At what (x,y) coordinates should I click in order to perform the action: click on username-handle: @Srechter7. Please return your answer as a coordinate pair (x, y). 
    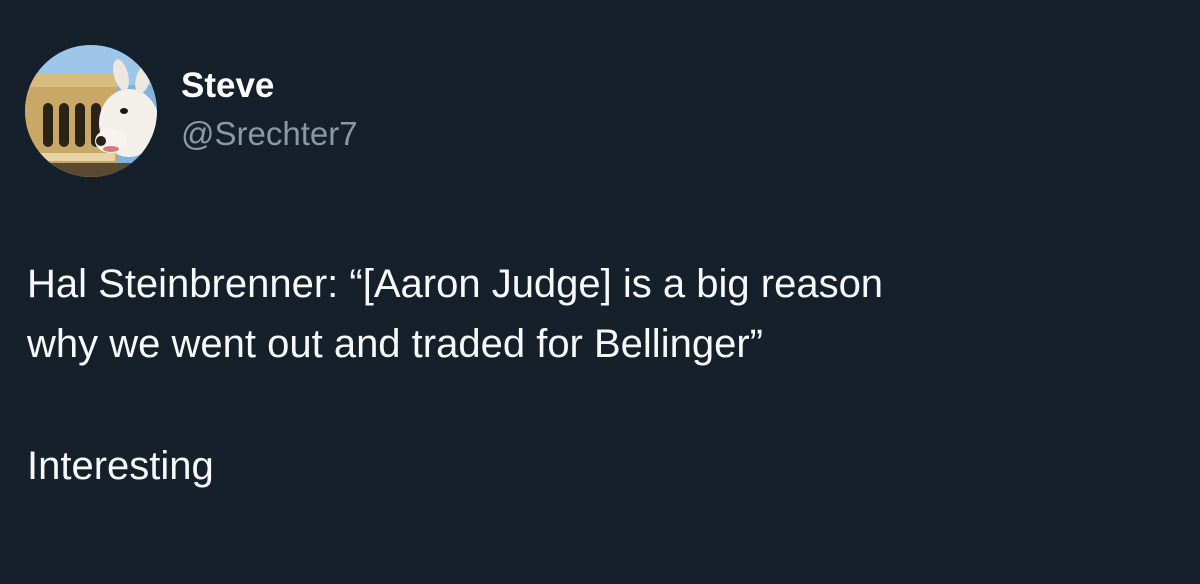
    Looking at the image, I should click on (269, 134).